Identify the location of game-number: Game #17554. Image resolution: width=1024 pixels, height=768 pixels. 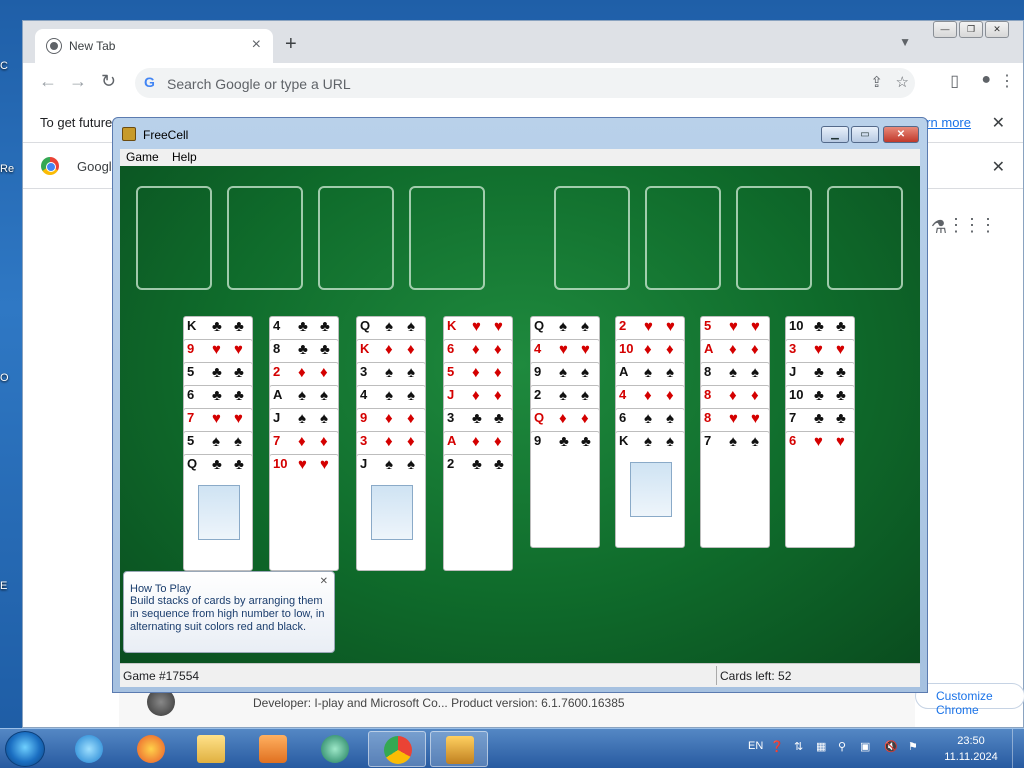
(161, 676).